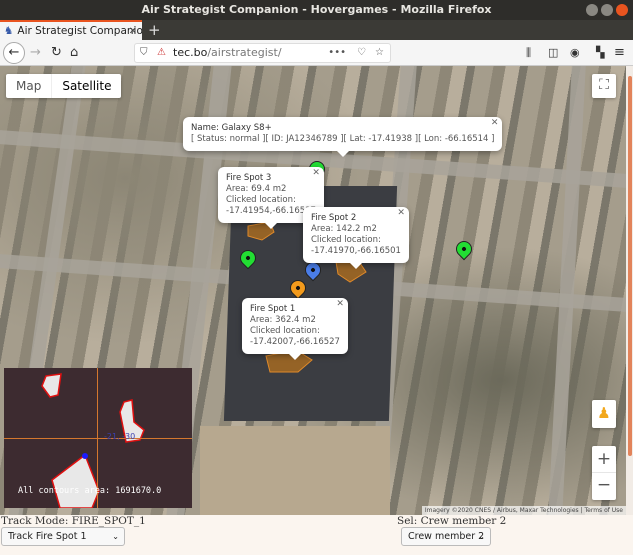 The width and height of the screenshot is (633, 555). Describe the element at coordinates (9, 31) in the screenshot. I see `favicon-icon: ♞` at that location.